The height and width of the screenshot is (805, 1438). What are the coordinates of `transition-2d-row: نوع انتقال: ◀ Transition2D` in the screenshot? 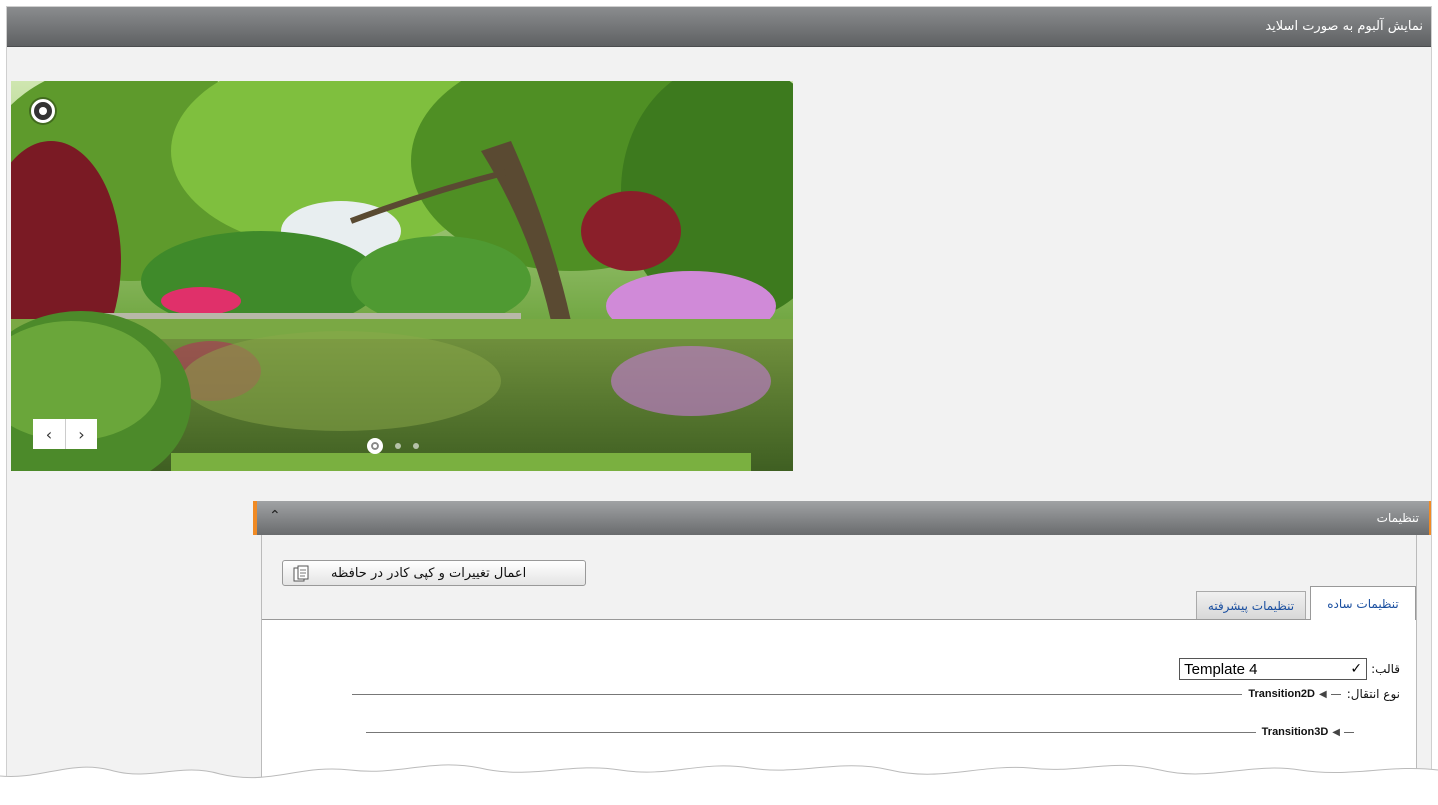 It's located at (876, 694).